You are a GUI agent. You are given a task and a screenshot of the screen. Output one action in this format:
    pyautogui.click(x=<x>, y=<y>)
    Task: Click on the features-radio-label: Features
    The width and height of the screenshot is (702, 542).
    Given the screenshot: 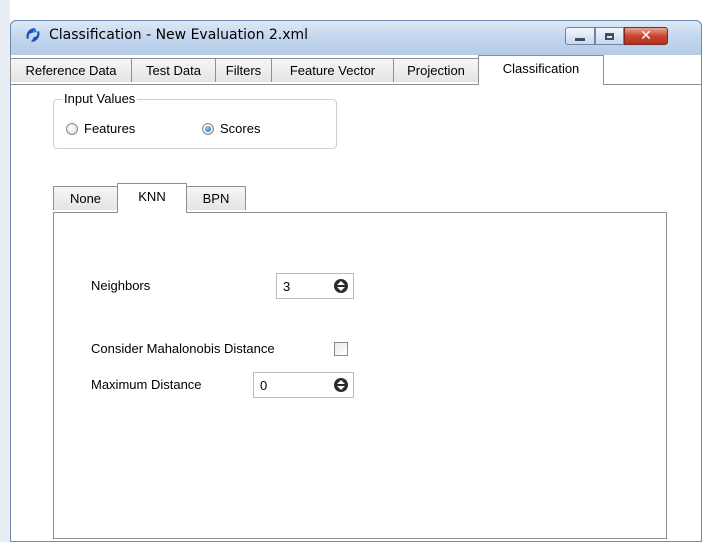 What is the action you would take?
    pyautogui.click(x=110, y=128)
    